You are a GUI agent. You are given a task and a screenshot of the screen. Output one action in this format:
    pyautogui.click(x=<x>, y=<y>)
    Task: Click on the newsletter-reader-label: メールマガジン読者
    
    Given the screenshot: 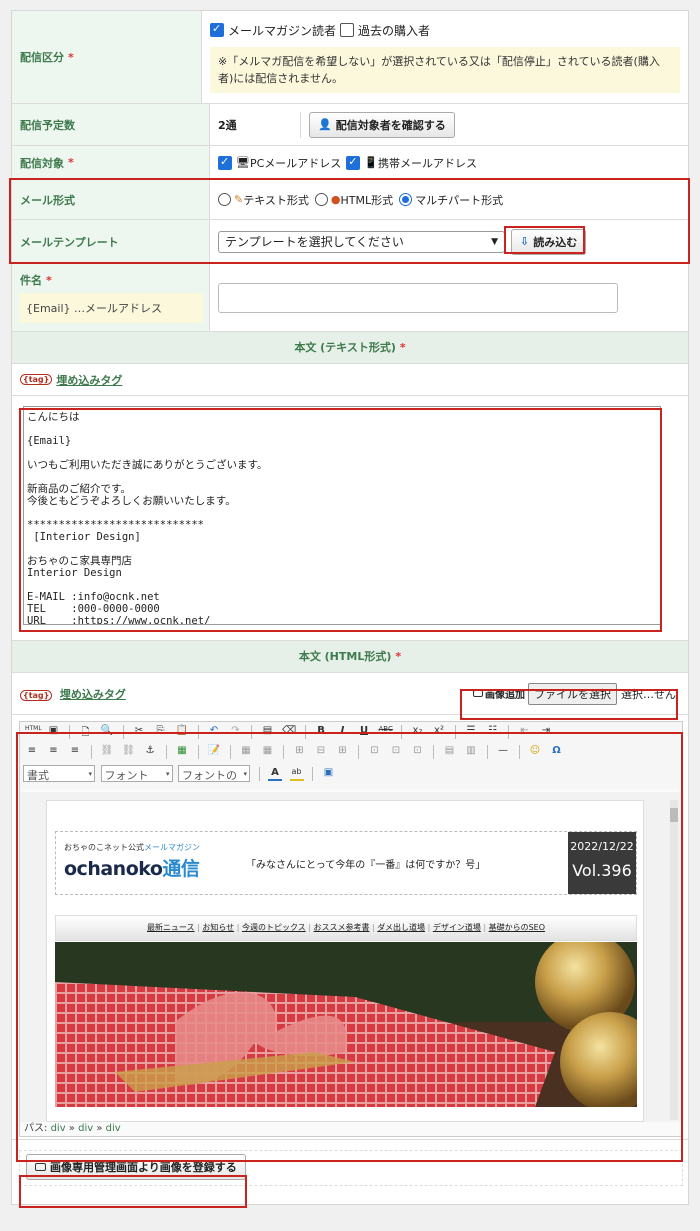 What is the action you would take?
    pyautogui.click(x=282, y=30)
    